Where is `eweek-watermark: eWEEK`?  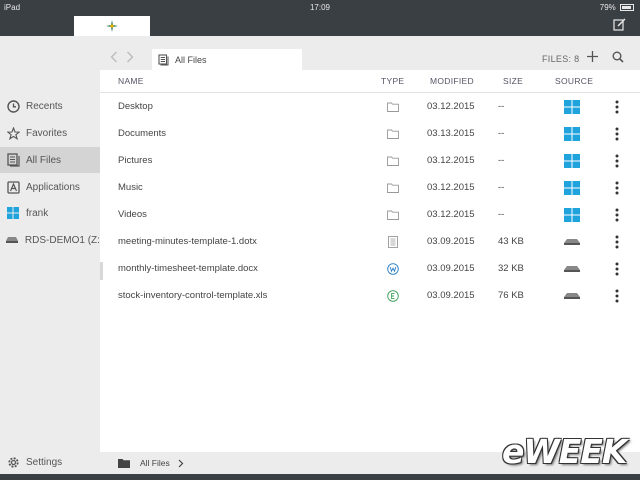
eweek-watermark: eWEEK is located at coordinates (564, 451).